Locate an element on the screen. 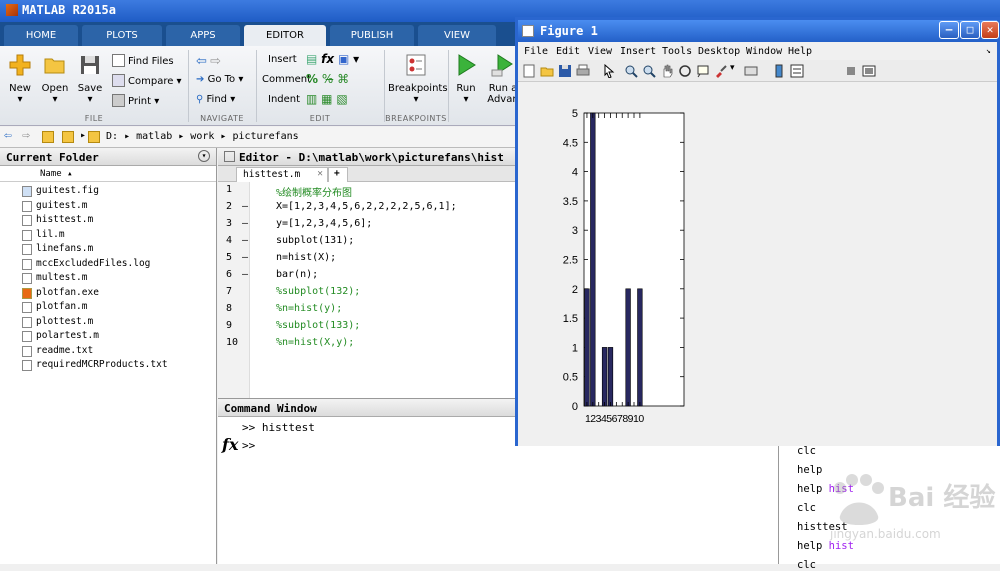 The height and width of the screenshot is (571, 1000). find-files-button: Find Files is located at coordinates (143, 60).